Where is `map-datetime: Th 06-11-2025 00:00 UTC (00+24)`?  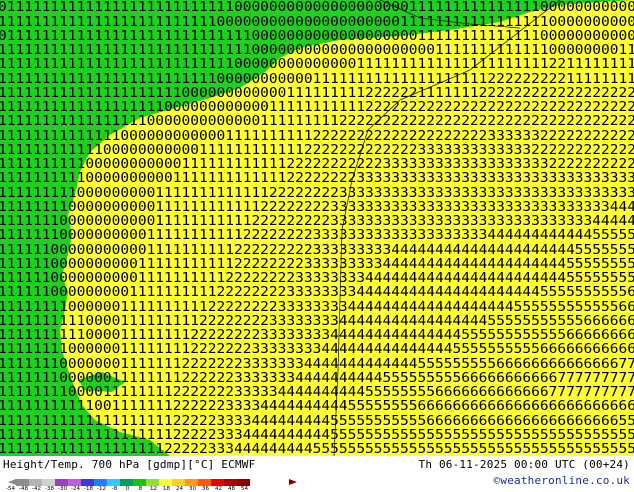 map-datetime: Th 06-11-2025 00:00 UTC (00+24) is located at coordinates (524, 464).